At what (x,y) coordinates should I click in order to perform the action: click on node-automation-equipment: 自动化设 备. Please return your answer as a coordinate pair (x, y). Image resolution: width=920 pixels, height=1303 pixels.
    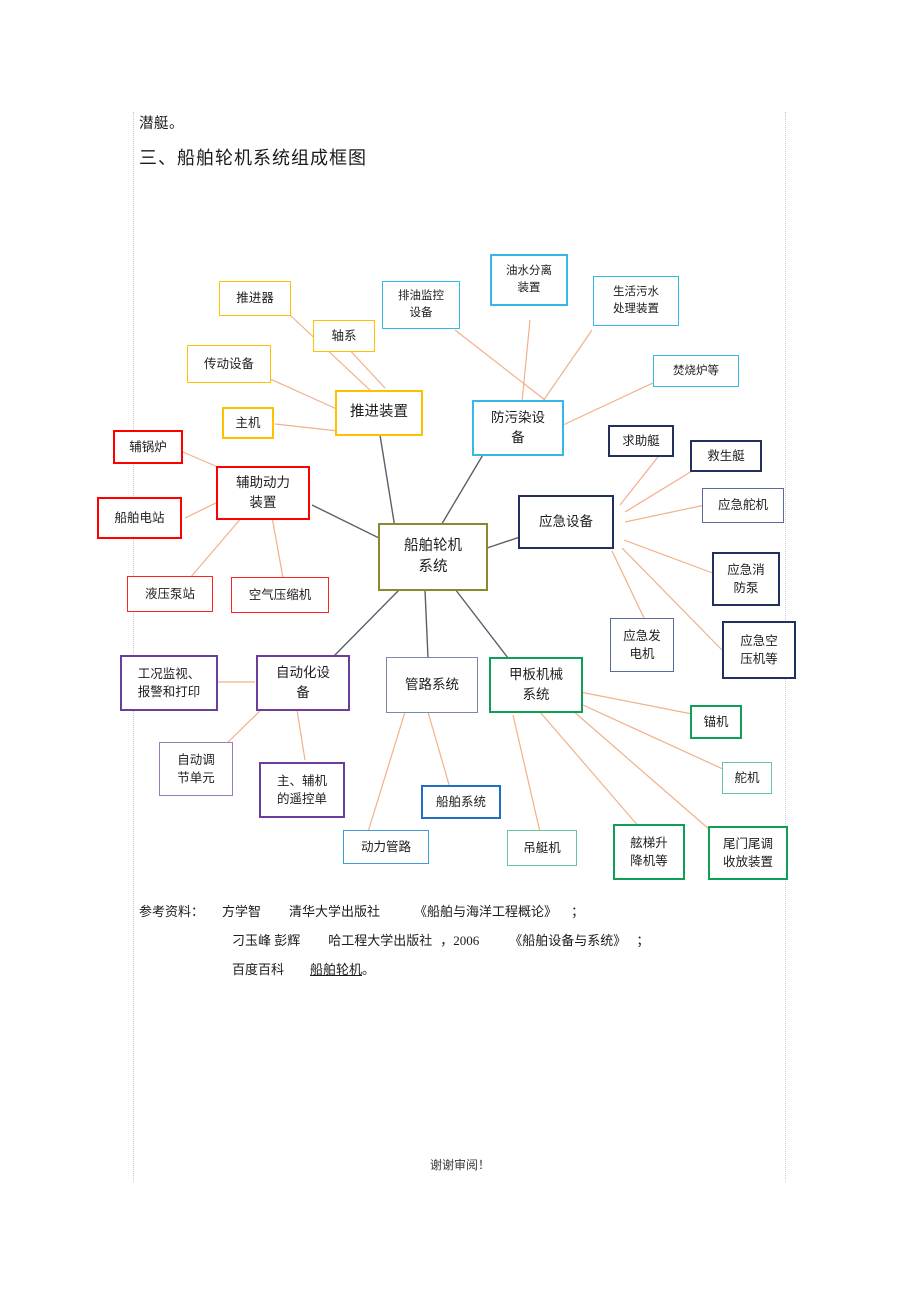
    Looking at the image, I should click on (303, 683).